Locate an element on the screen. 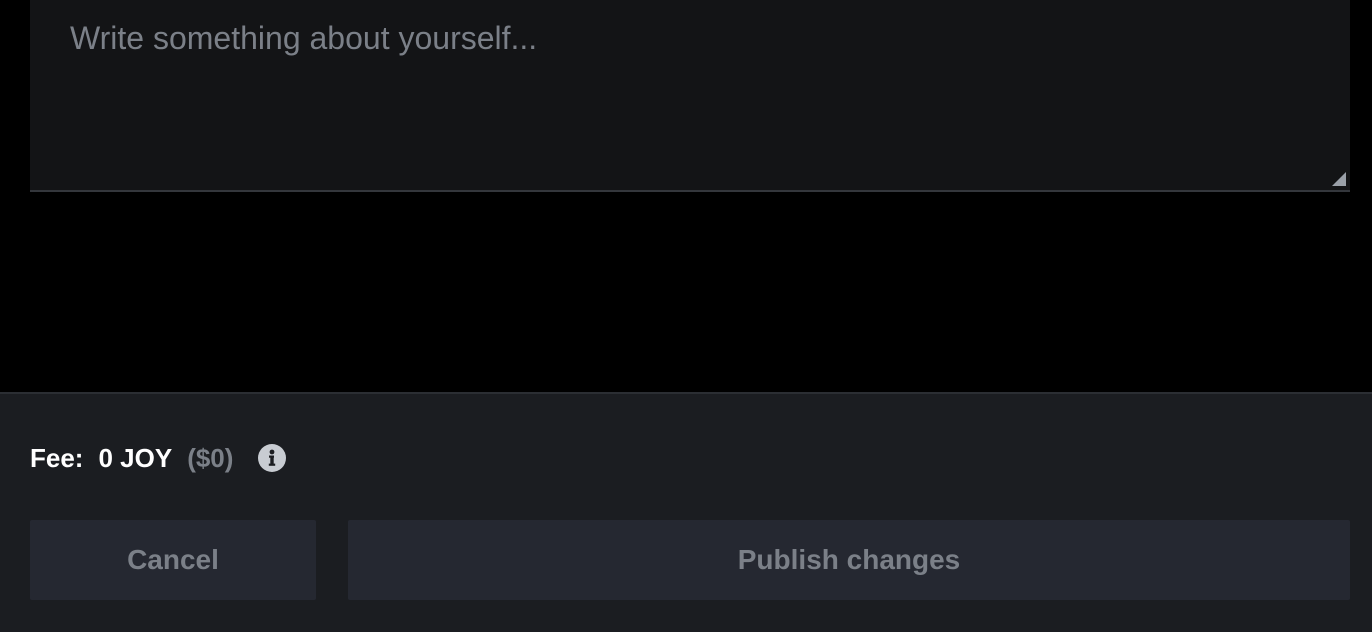  cancel-button: Cancel is located at coordinates (173, 560).